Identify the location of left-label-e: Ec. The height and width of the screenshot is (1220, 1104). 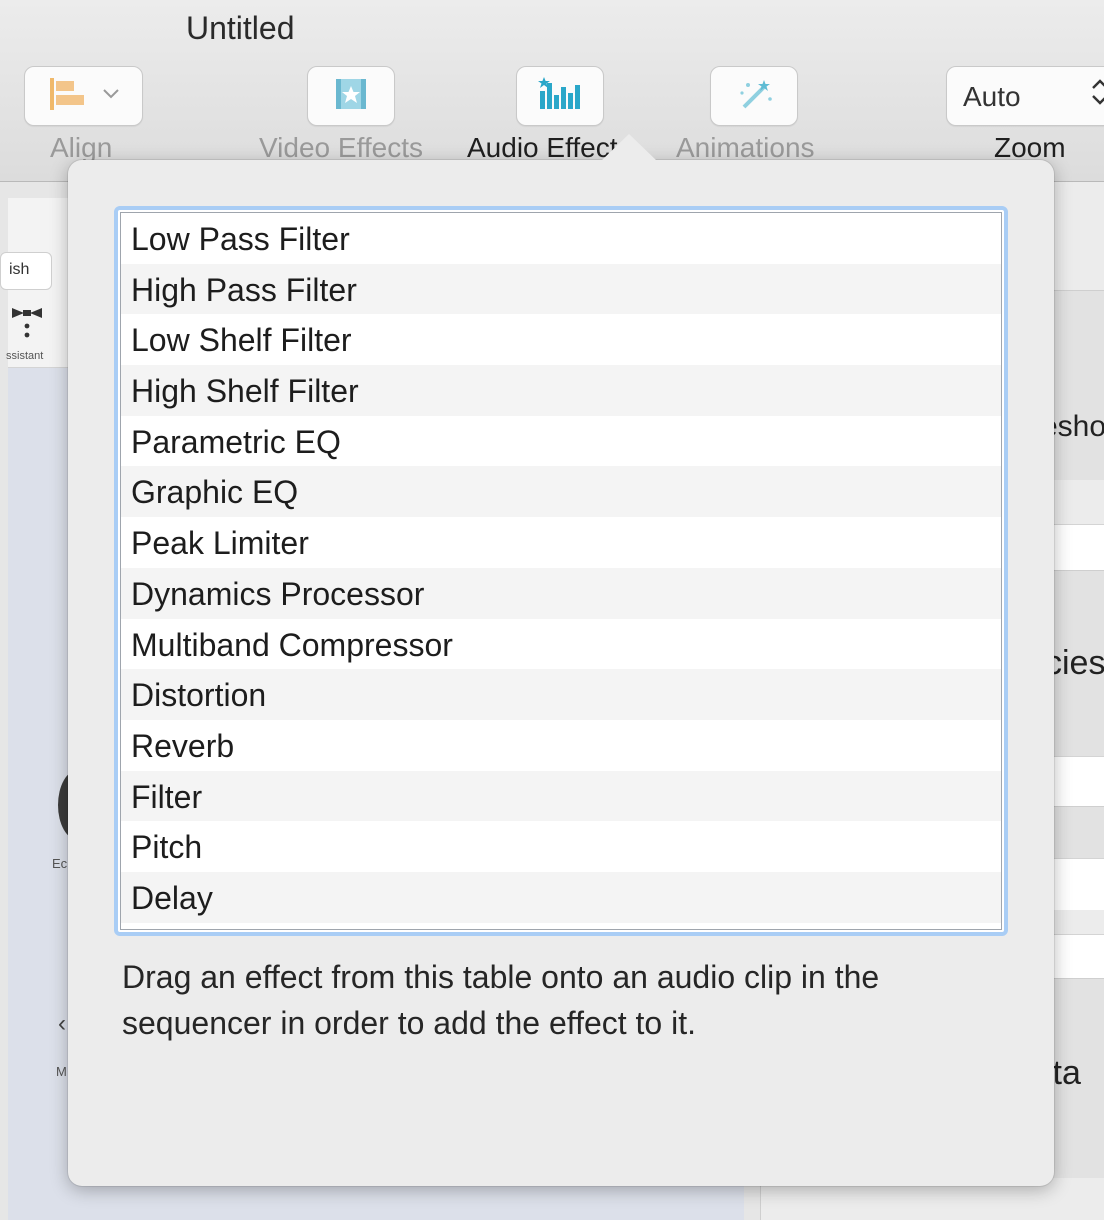
(60, 863).